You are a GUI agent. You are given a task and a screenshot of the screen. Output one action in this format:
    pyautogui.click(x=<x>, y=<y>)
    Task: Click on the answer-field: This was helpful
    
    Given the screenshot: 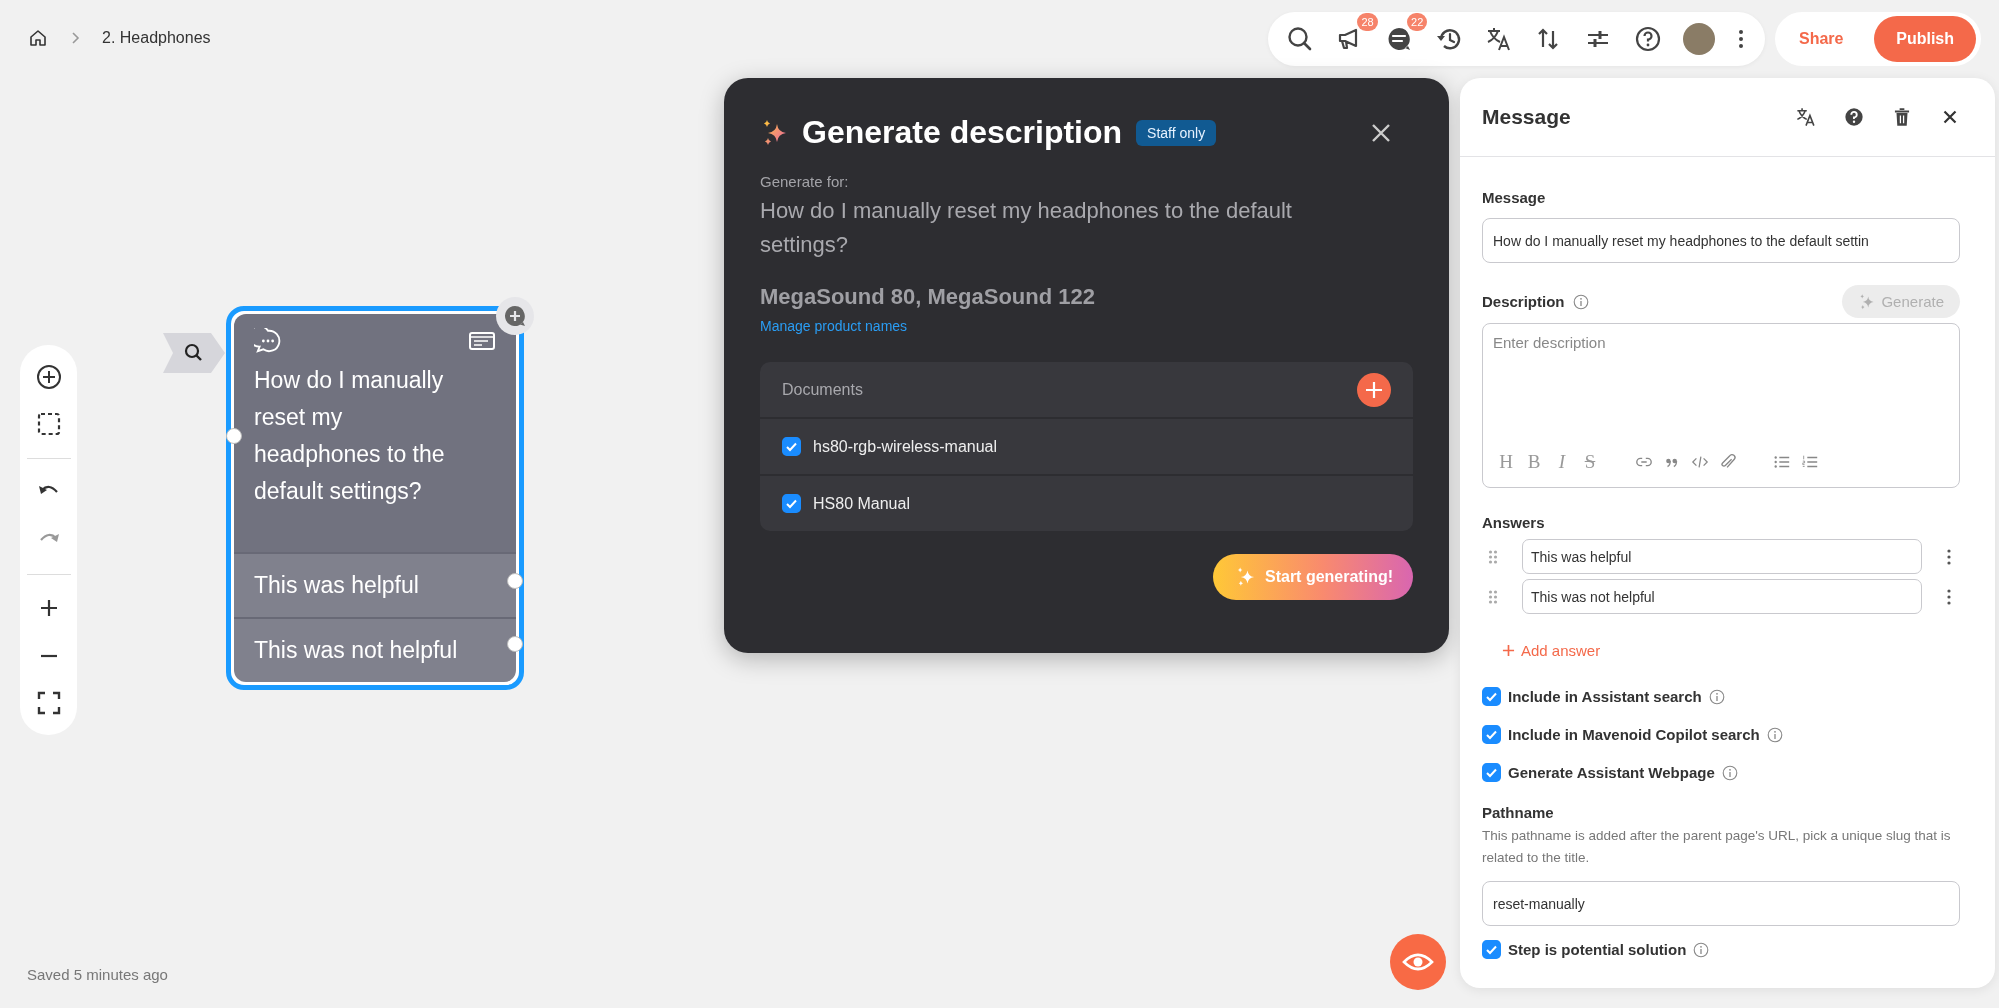 What is the action you would take?
    pyautogui.click(x=1722, y=556)
    